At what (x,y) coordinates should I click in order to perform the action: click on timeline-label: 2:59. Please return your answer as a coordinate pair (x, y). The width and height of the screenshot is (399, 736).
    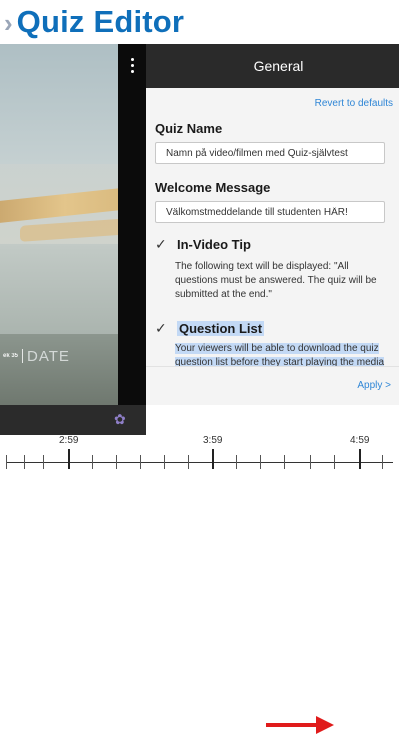
    Looking at the image, I should click on (69, 440).